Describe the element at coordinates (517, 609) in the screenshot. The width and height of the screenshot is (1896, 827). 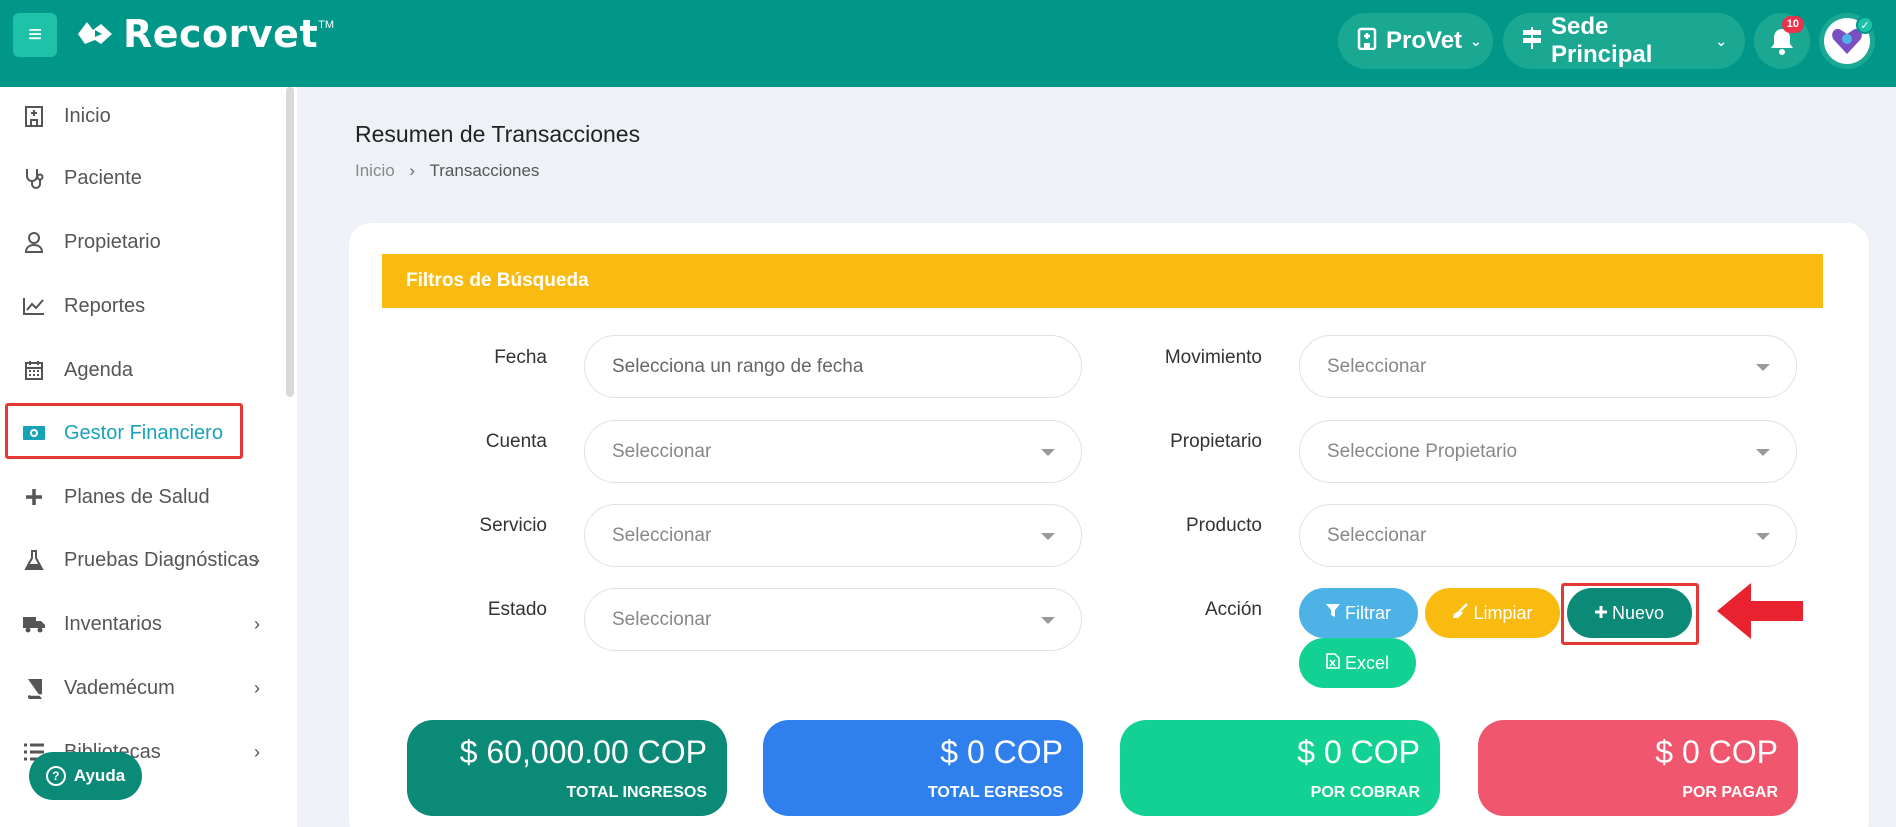
I see `estado-label: Estado` at that location.